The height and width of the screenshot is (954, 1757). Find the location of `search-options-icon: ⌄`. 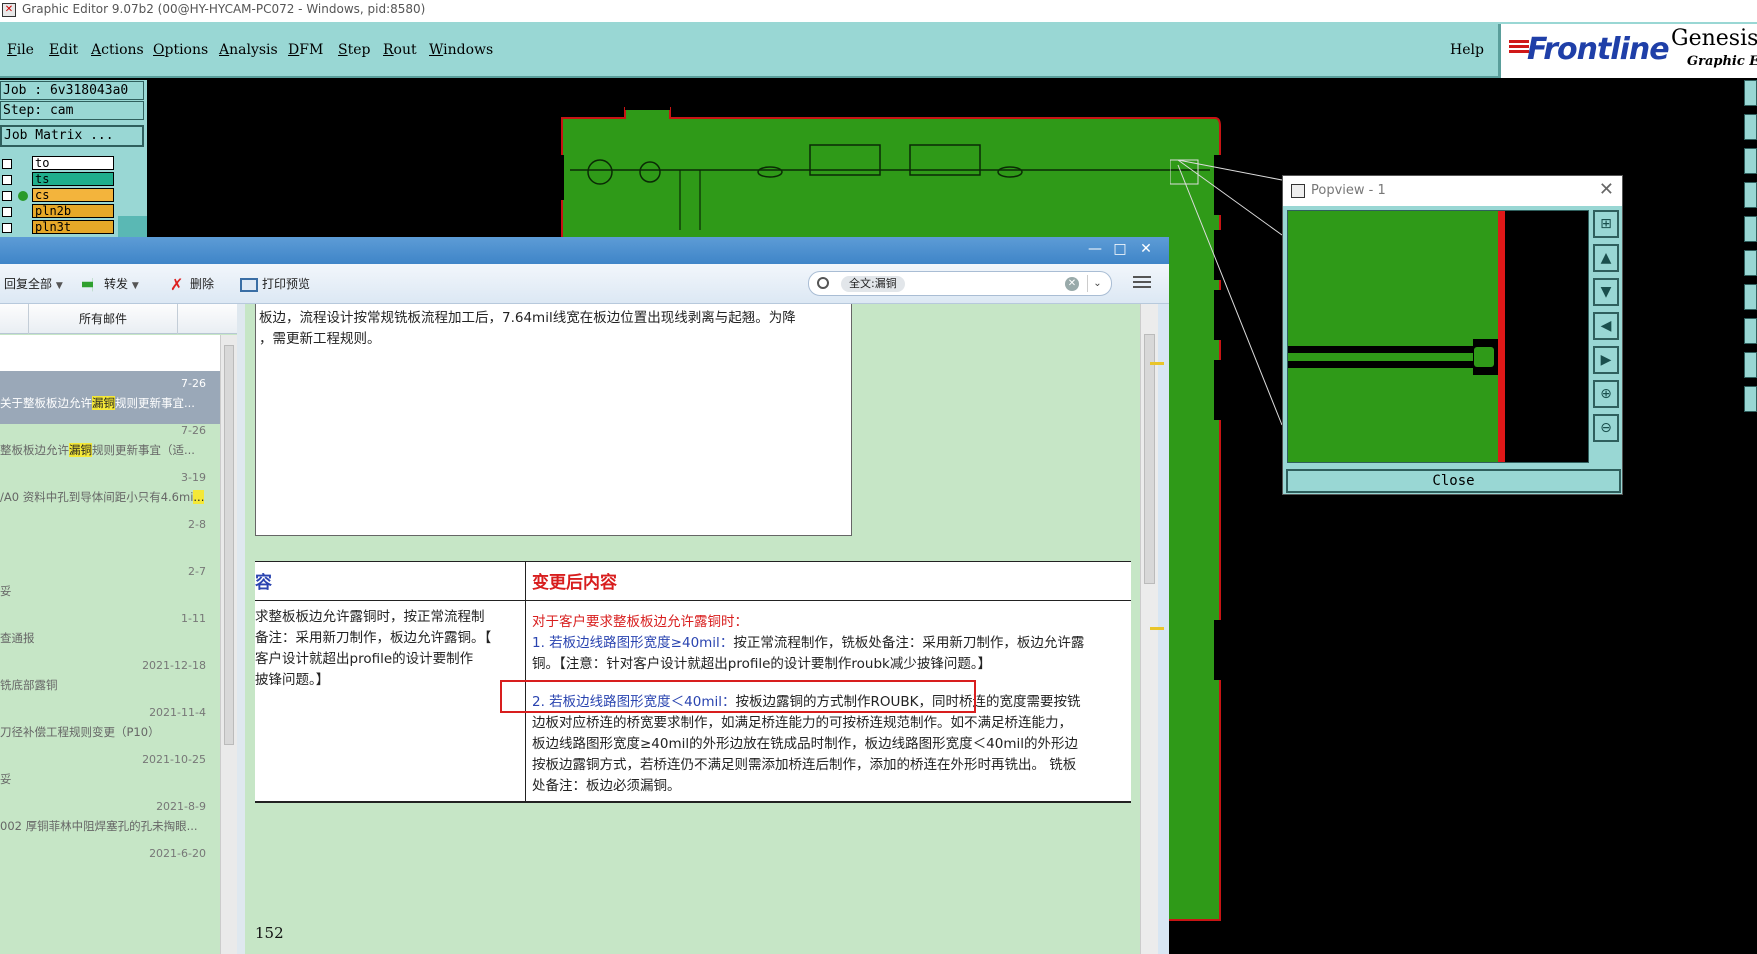

search-options-icon: ⌄ is located at coordinates (1097, 283).